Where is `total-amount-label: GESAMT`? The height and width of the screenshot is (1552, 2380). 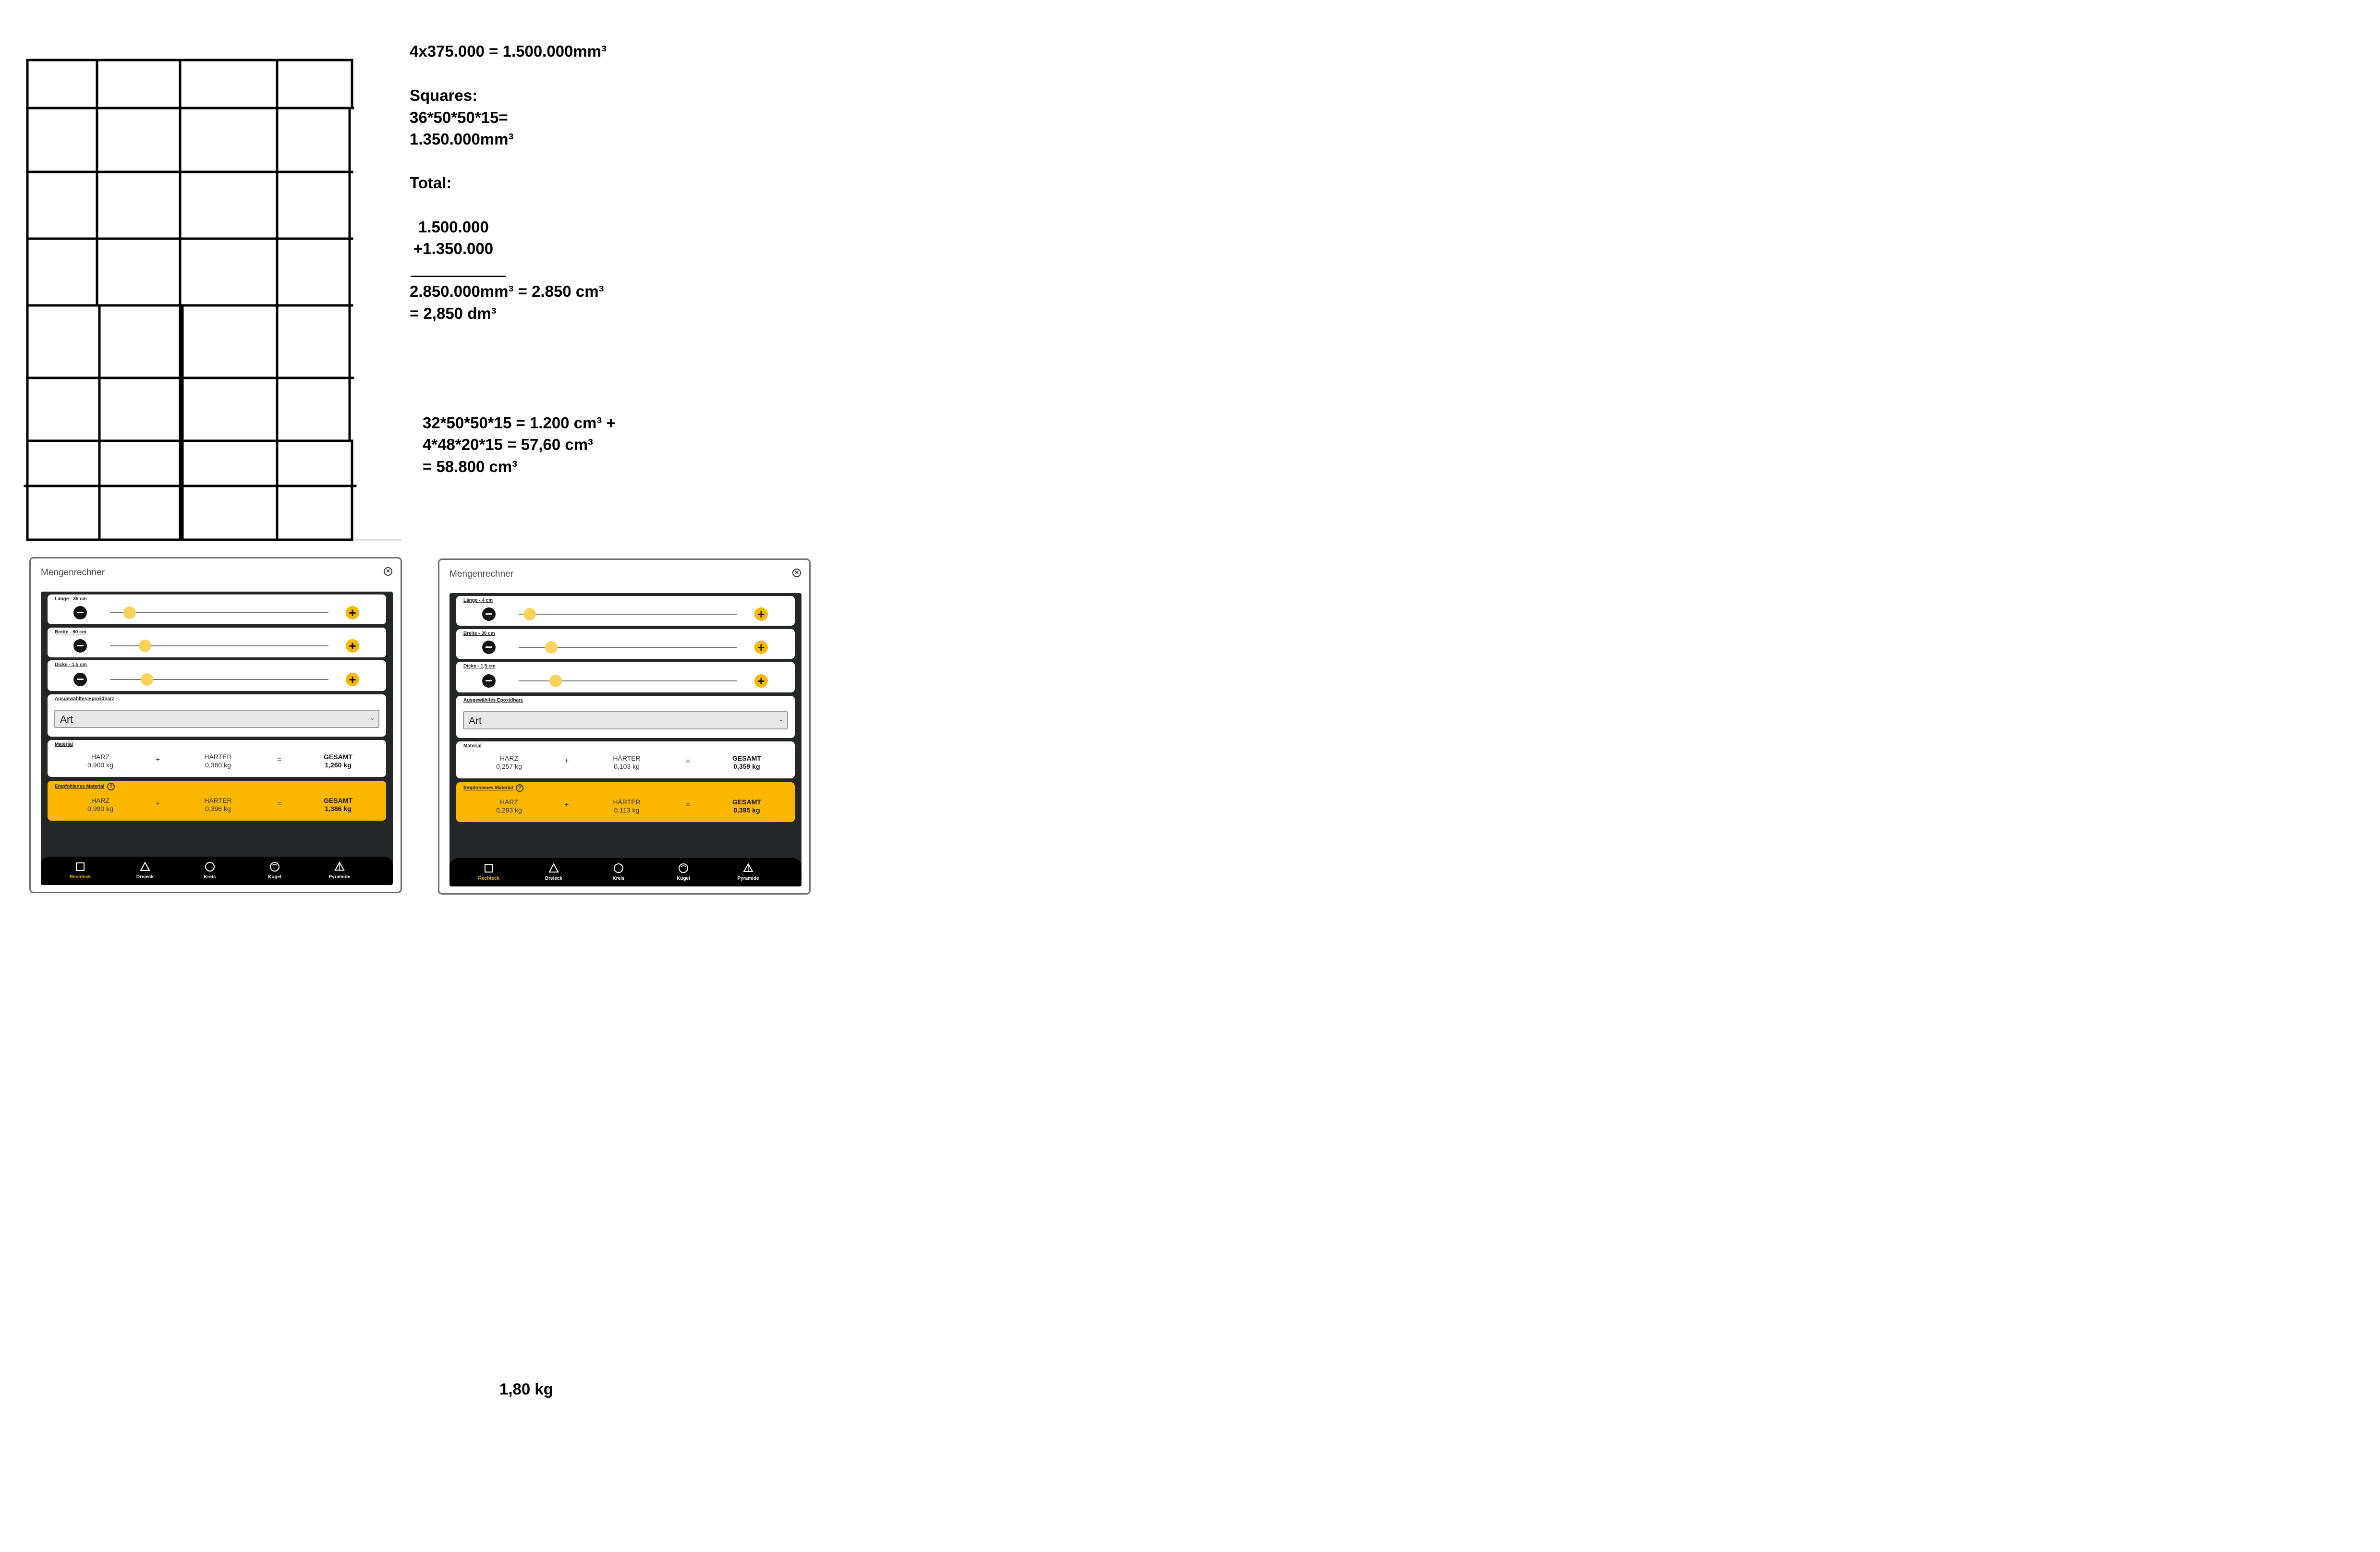
total-amount-label: GESAMT is located at coordinates (746, 758).